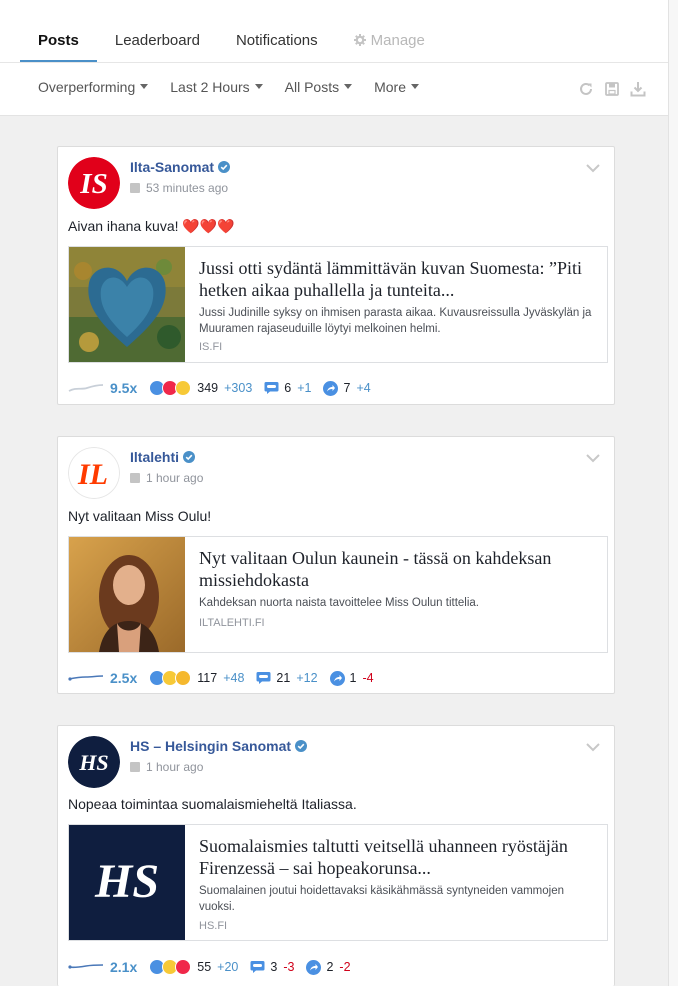 This screenshot has width=678, height=986. I want to click on post-message: Nyt valitaan Miss Oulu!, so click(140, 516).